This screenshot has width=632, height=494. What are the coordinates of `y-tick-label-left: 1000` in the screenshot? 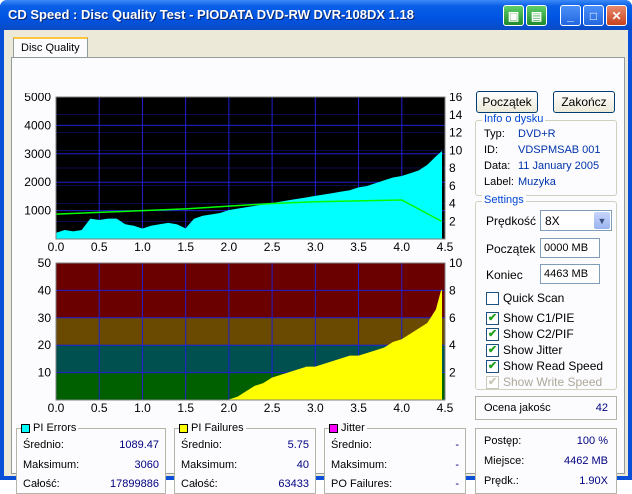 It's located at (37, 211).